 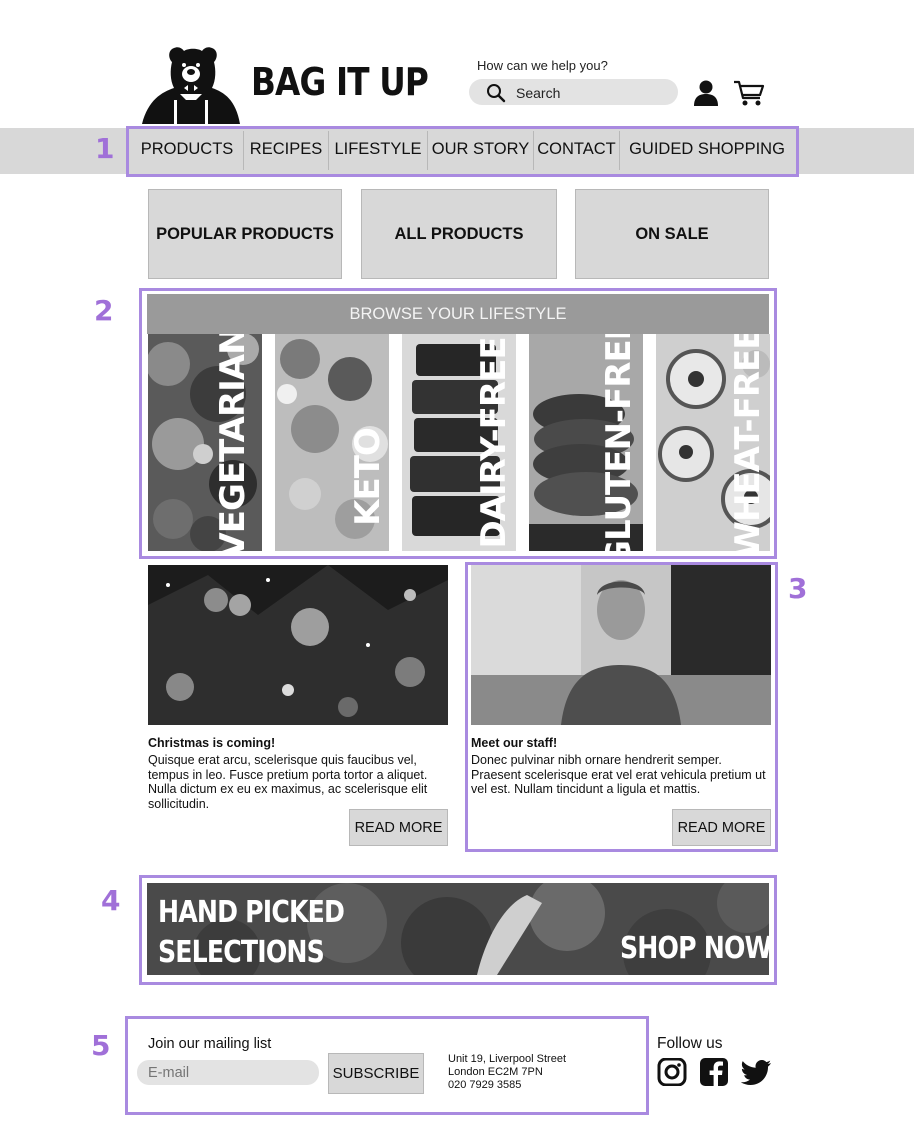 I want to click on lifestyle-header: BROWSE YOUR LIFESTYLE, so click(x=458, y=314).